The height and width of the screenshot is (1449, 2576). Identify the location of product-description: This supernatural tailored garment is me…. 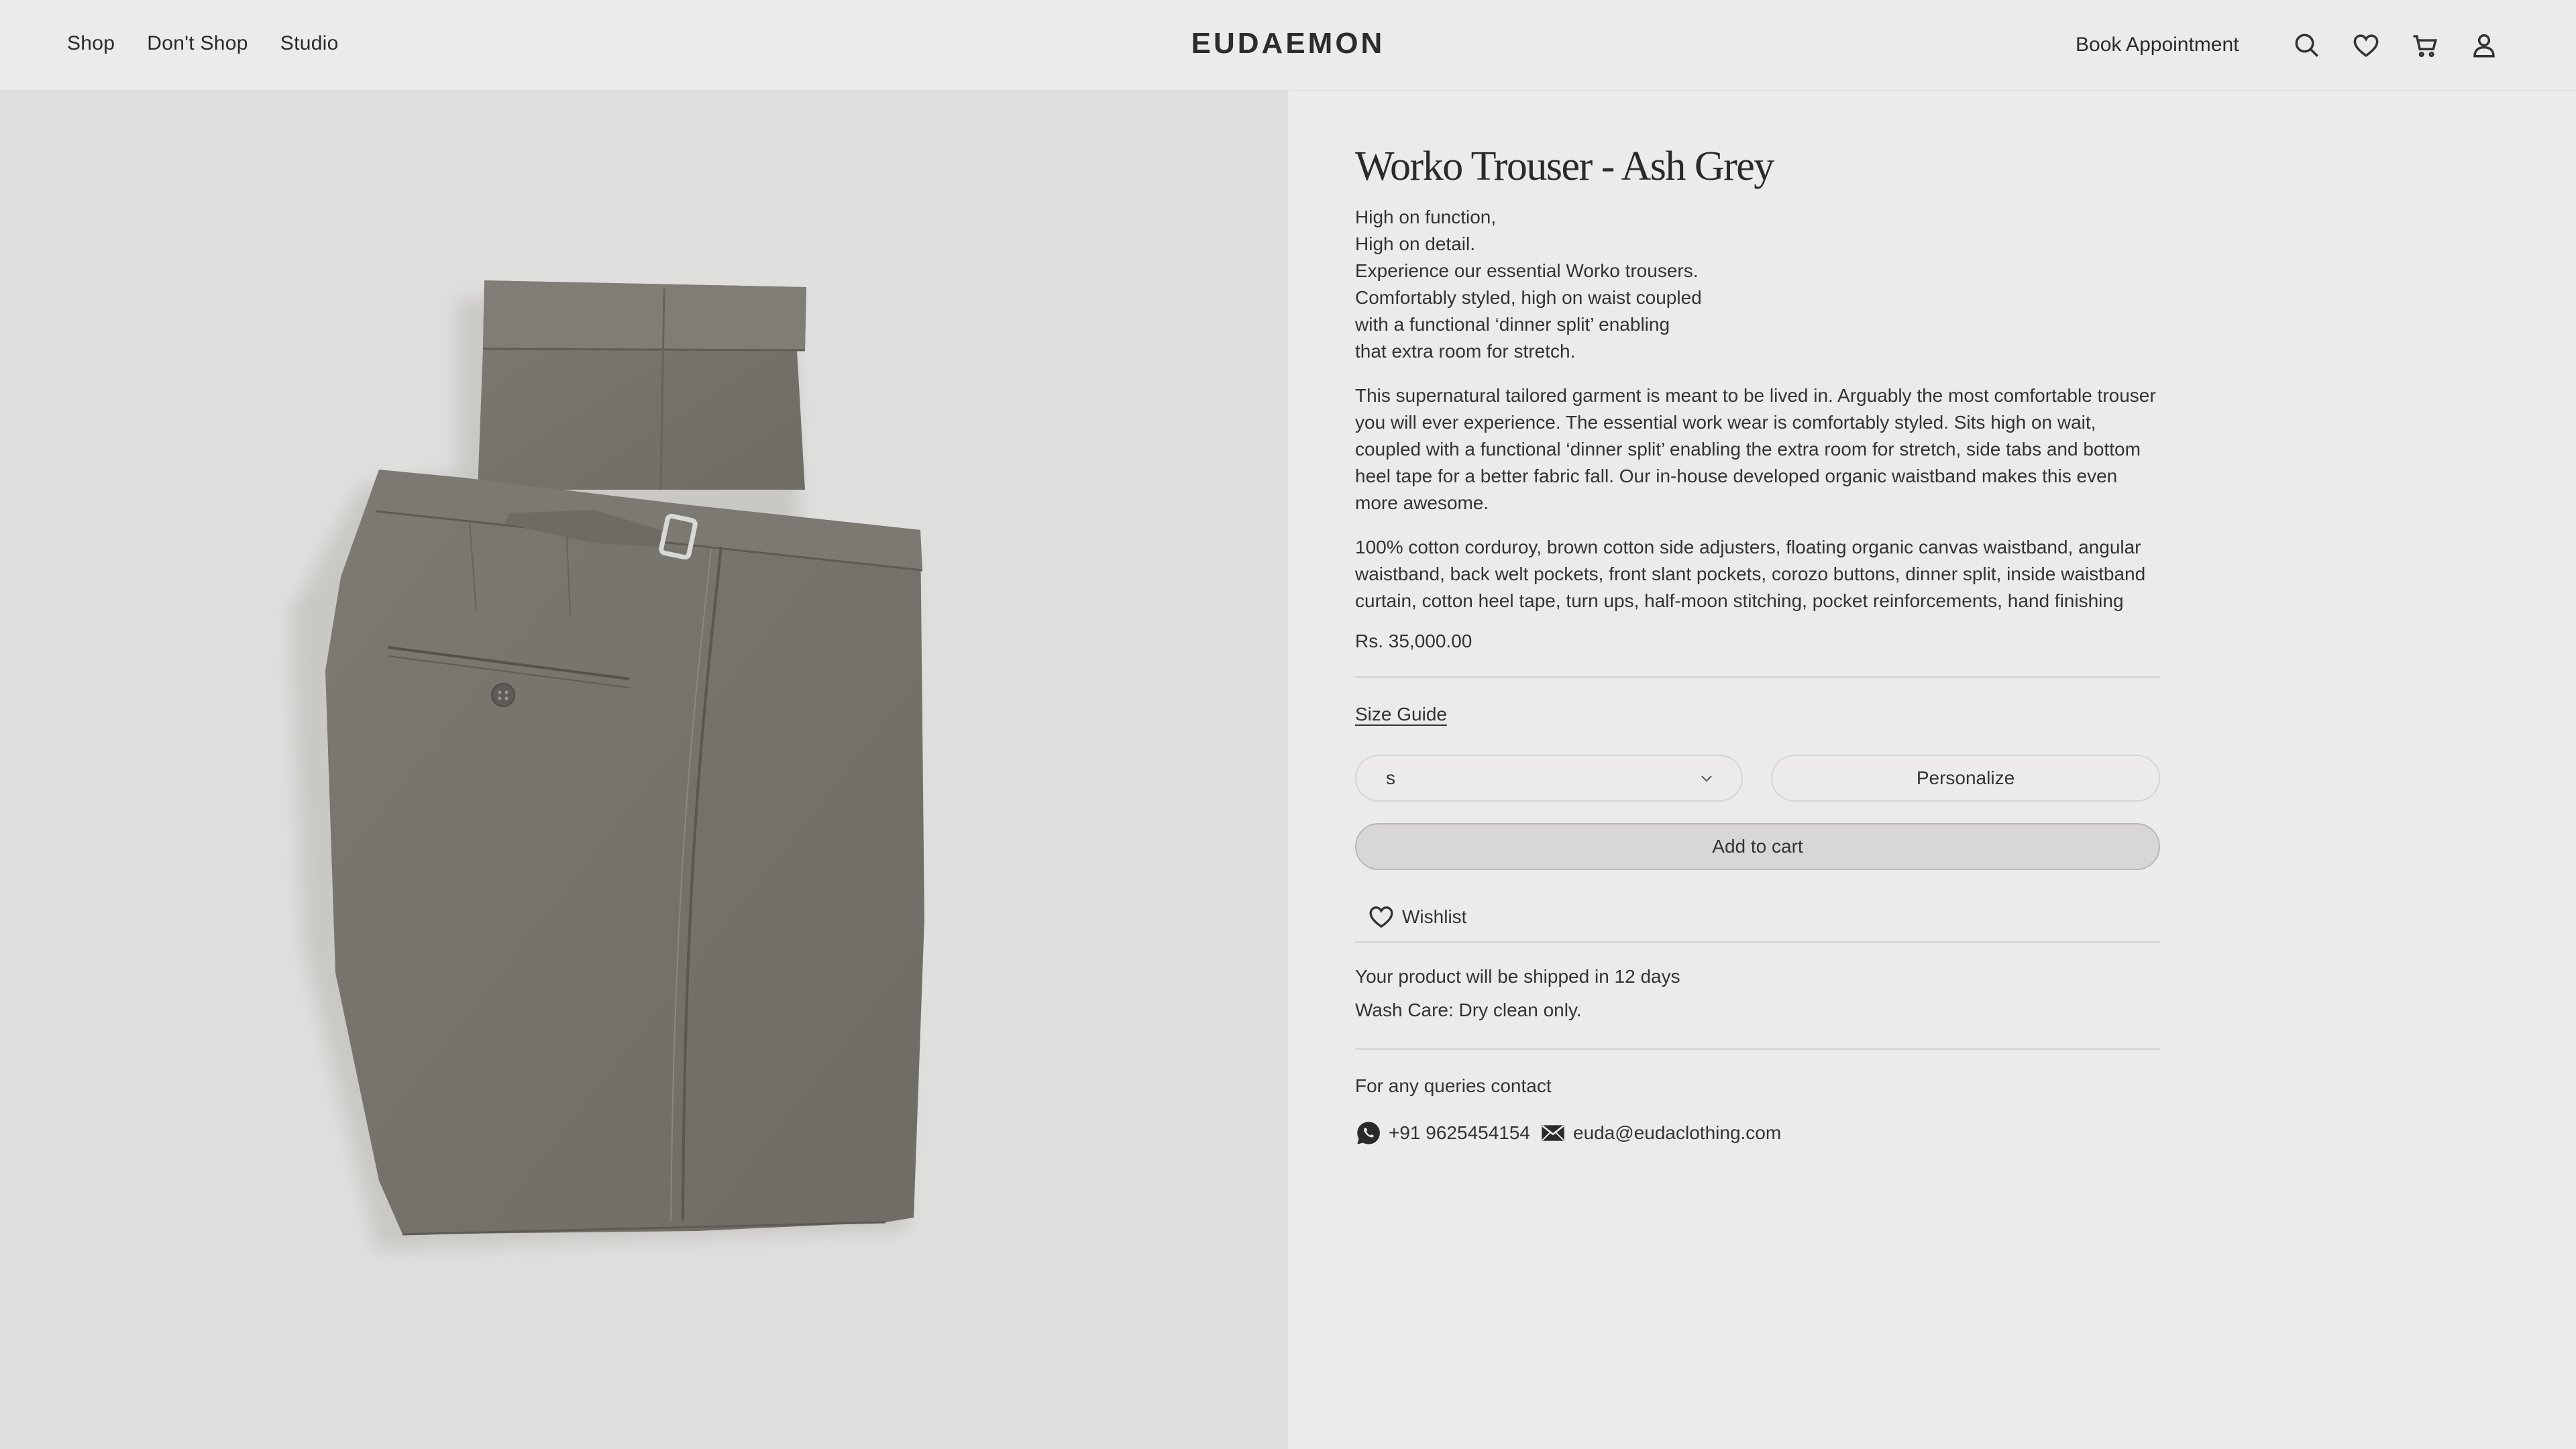
(1755, 449).